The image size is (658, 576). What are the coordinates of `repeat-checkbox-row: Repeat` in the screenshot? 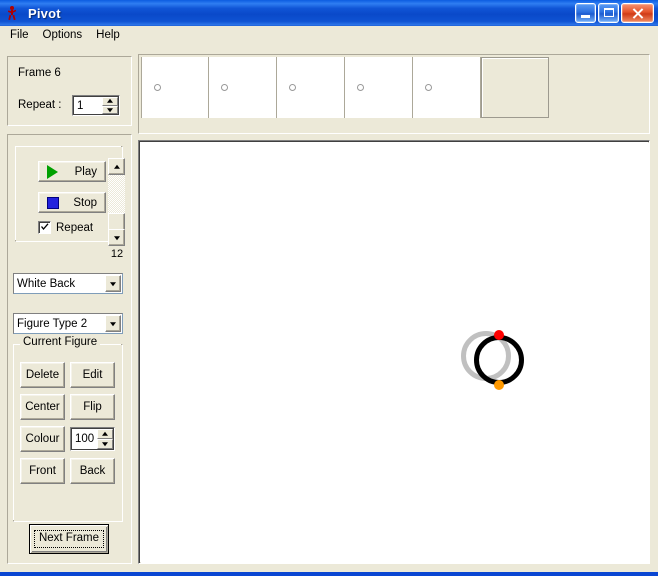 It's located at (65, 227).